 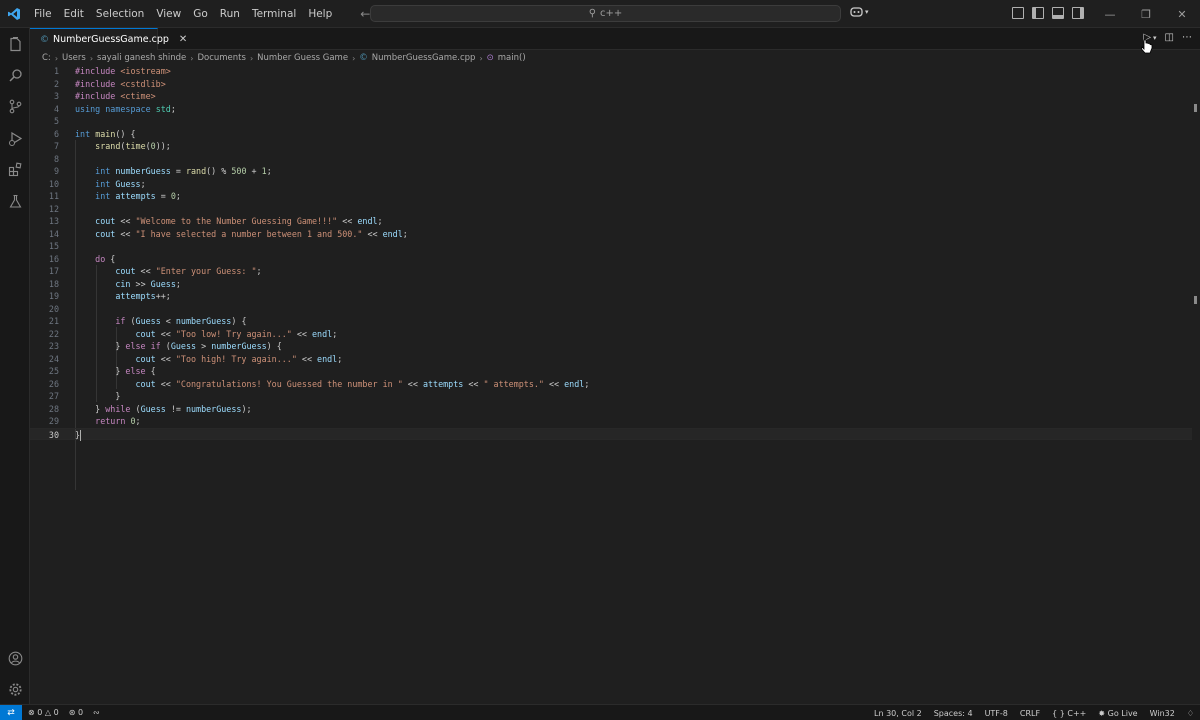 What do you see at coordinates (15, 169) in the screenshot?
I see `extensions-icon` at bounding box center [15, 169].